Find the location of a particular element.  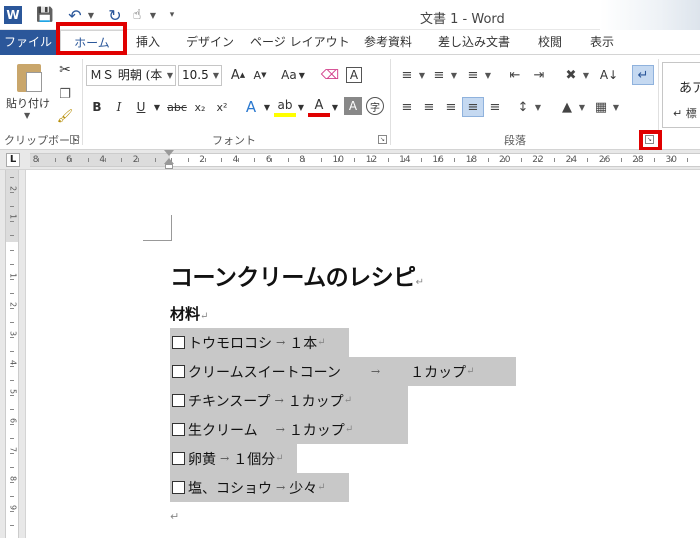

list-item: 卵黄 → １個分 ↵ is located at coordinates (233, 458).